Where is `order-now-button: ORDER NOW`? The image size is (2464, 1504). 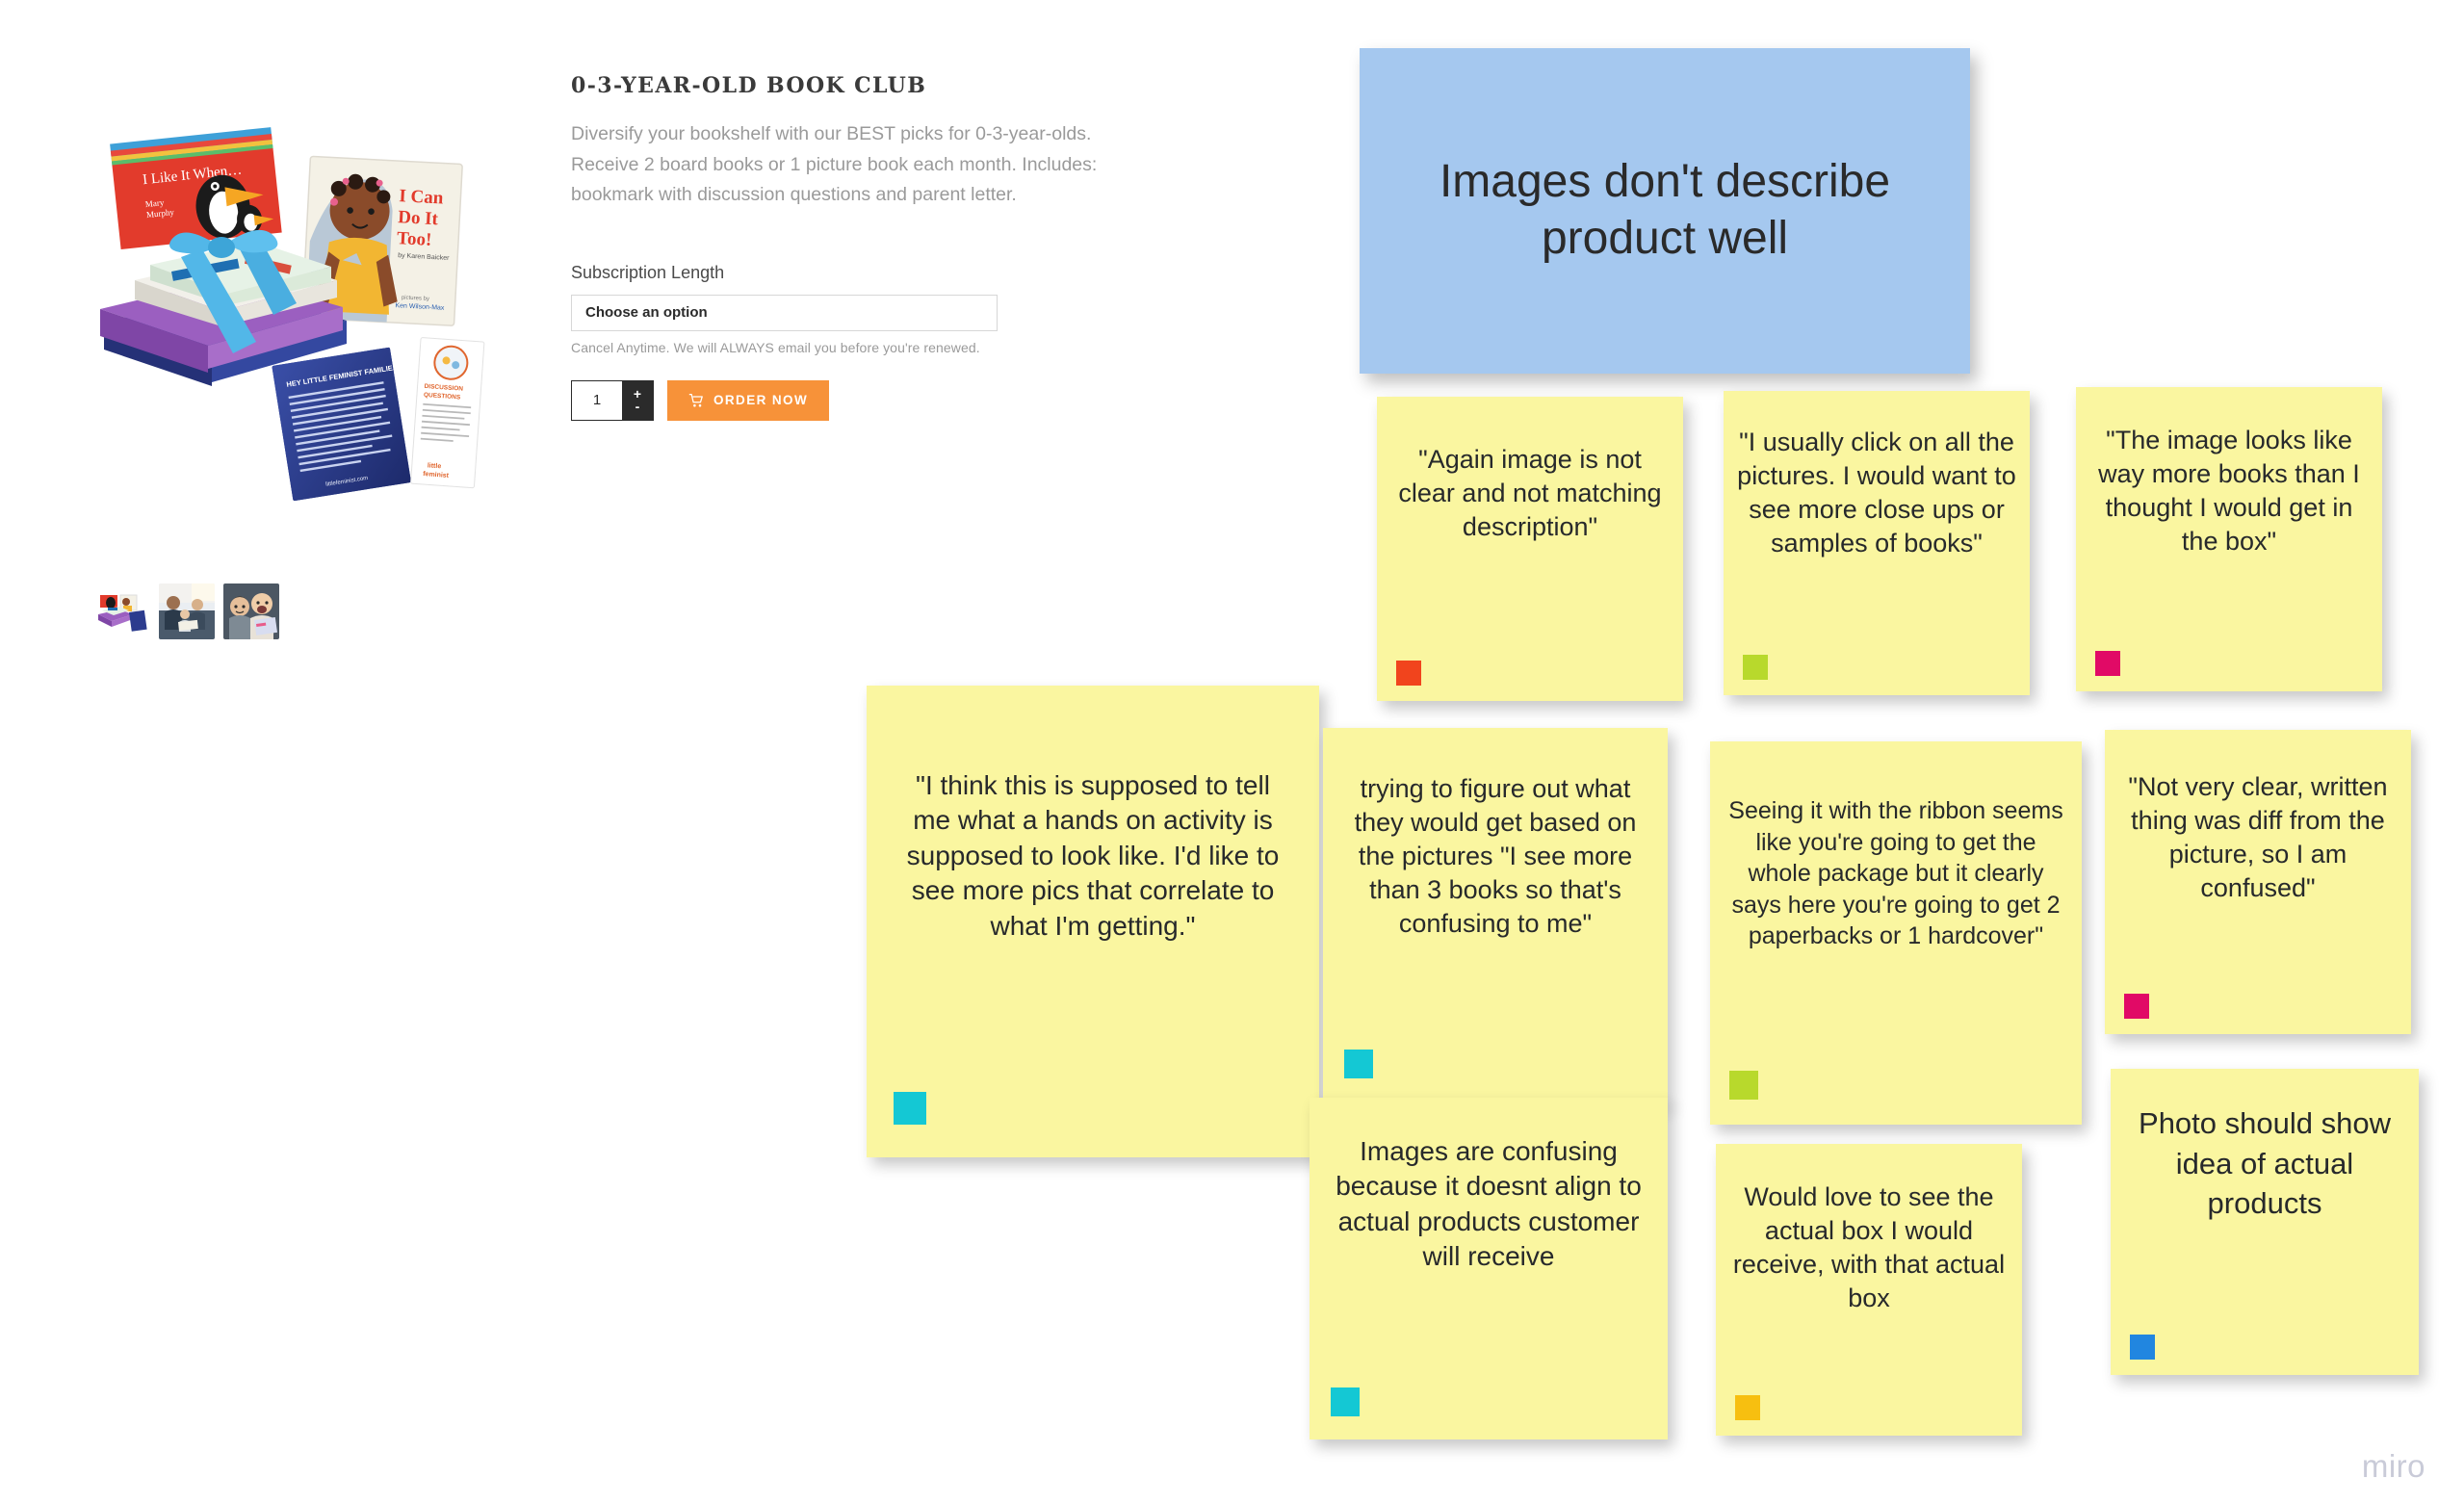
order-now-button: ORDER NOW is located at coordinates (748, 400).